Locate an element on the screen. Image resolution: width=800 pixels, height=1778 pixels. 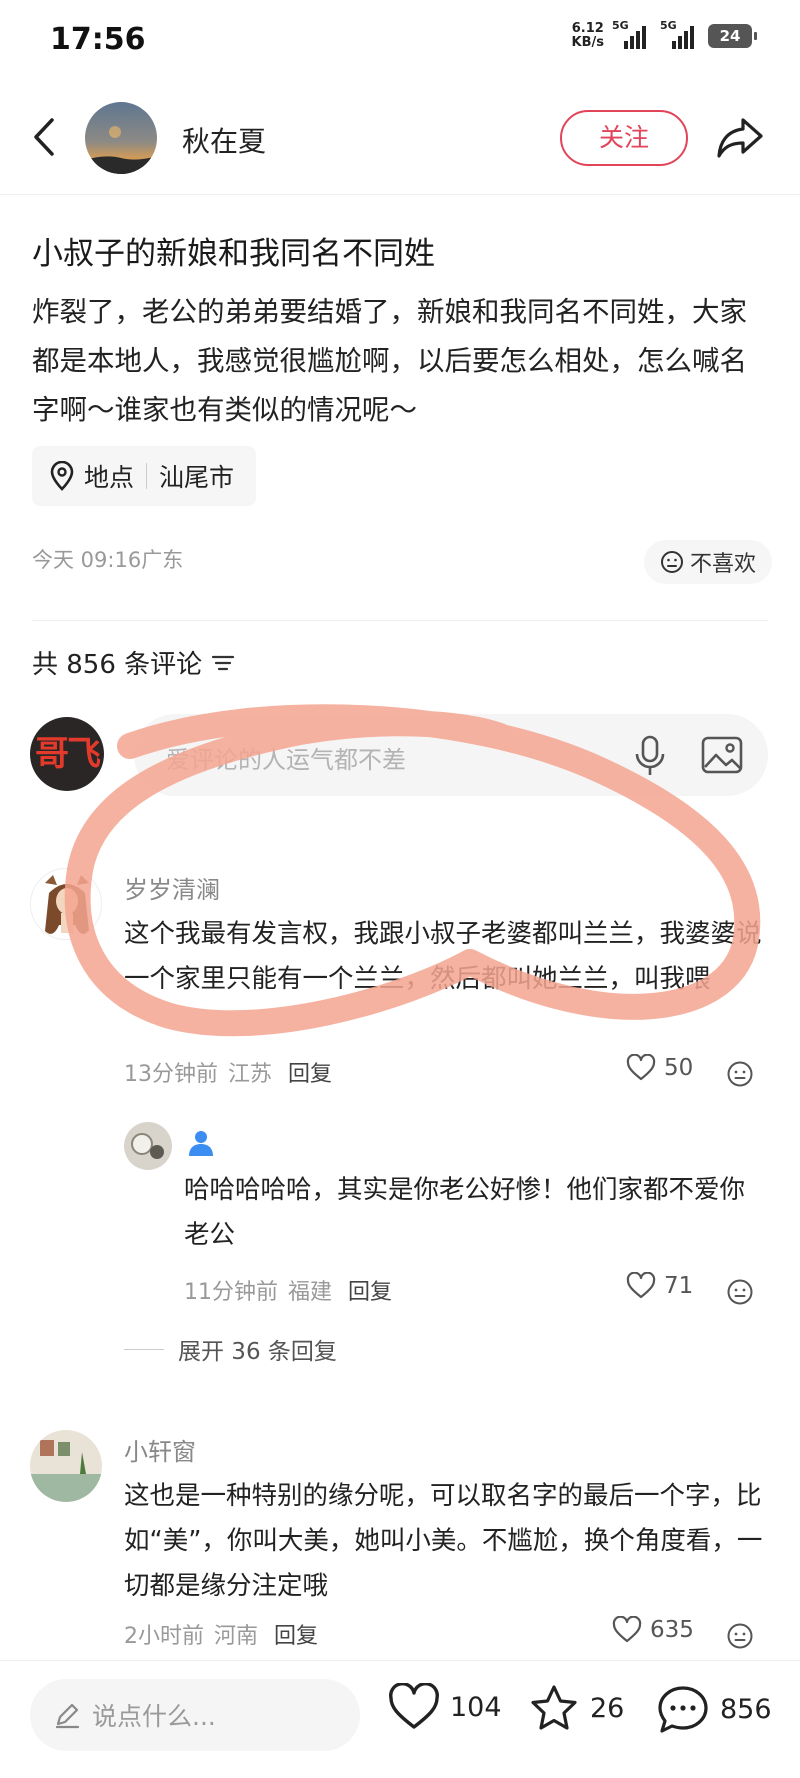
reply-meta: 11分钟前 福建 回复 is located at coordinates (288, 1290).